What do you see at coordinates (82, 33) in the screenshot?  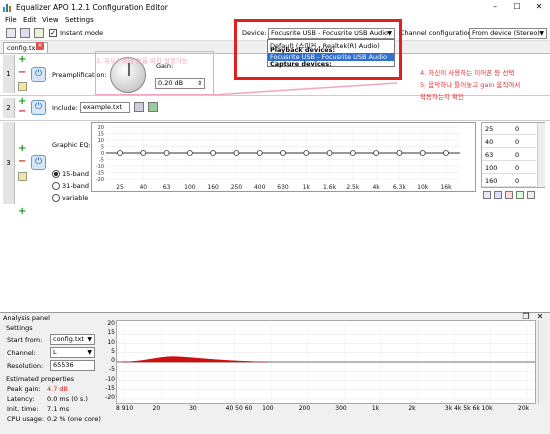 I see `instant-mode-label: Instant mode` at bounding box center [82, 33].